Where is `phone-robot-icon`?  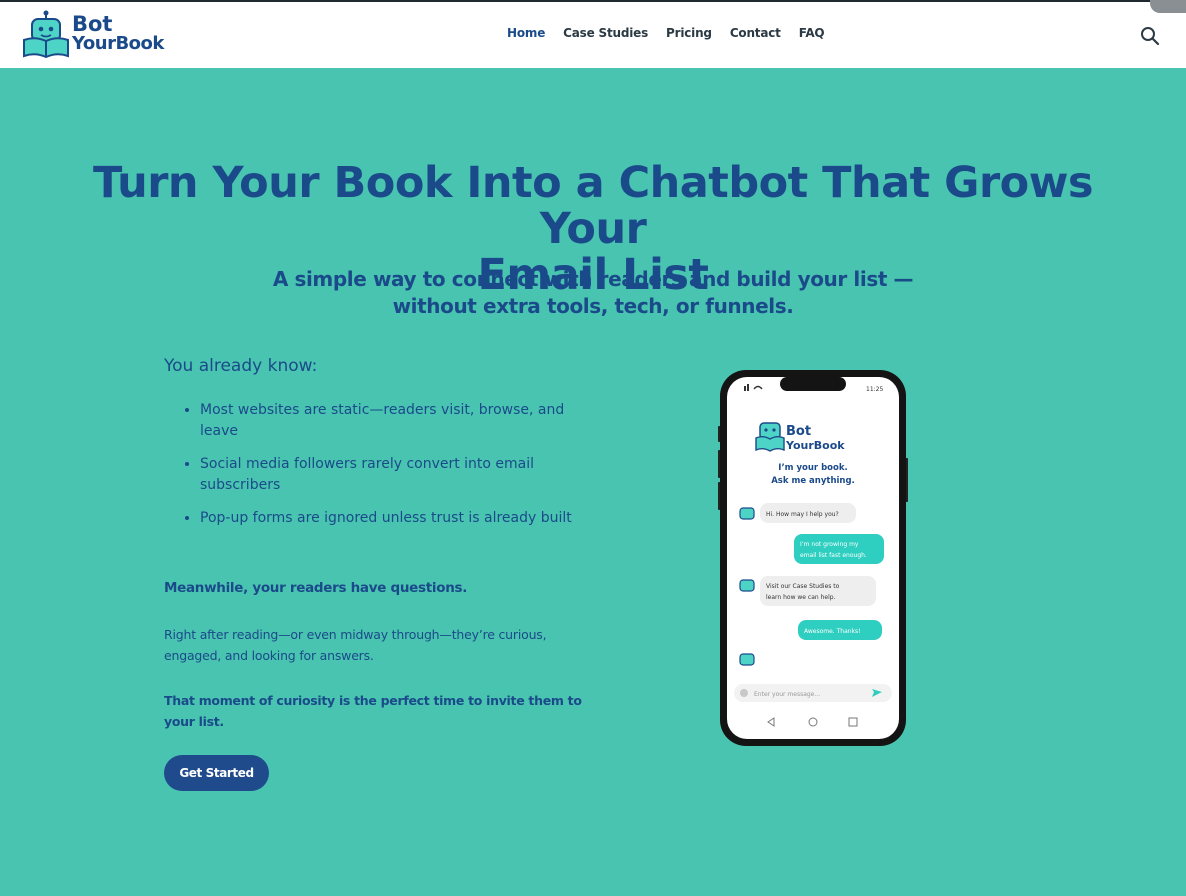 phone-robot-icon is located at coordinates (770, 437).